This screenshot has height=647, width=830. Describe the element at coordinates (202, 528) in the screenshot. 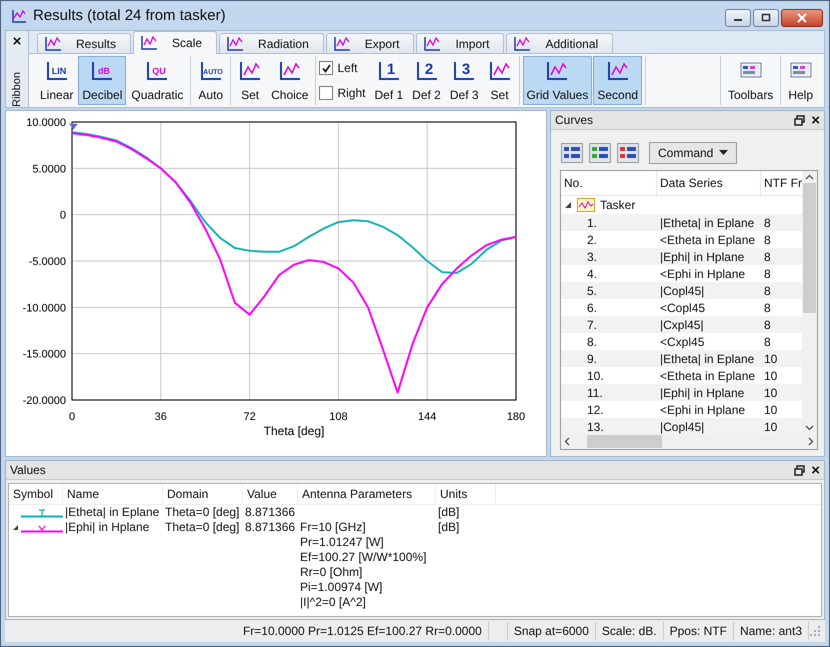

I see `table-cell-text: Theta=0 [deg]` at that location.